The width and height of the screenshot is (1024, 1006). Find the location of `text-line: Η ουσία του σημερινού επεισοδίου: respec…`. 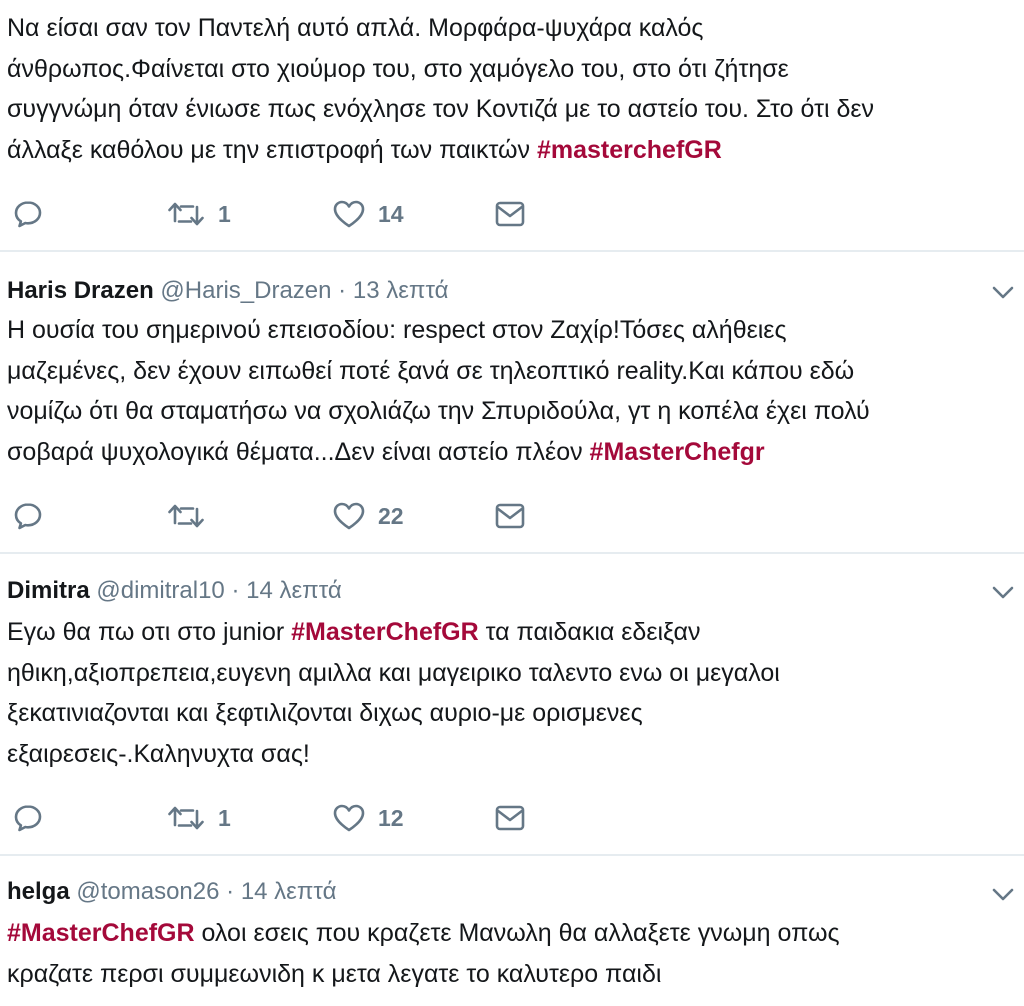

text-line: Η ουσία του σημερινού επεισοδίου: respec… is located at coordinates (513, 330).